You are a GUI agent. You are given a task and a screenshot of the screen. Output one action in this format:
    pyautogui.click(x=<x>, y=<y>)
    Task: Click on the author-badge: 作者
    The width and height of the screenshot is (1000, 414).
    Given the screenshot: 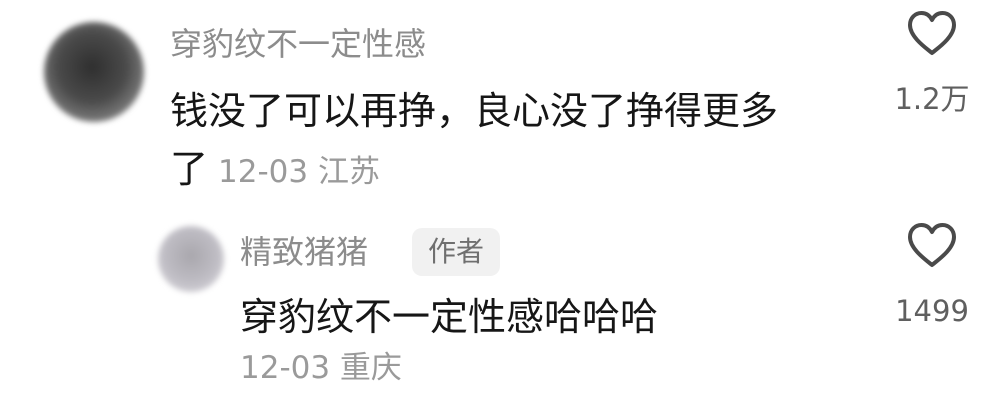 What is the action you would take?
    pyautogui.click(x=456, y=252)
    